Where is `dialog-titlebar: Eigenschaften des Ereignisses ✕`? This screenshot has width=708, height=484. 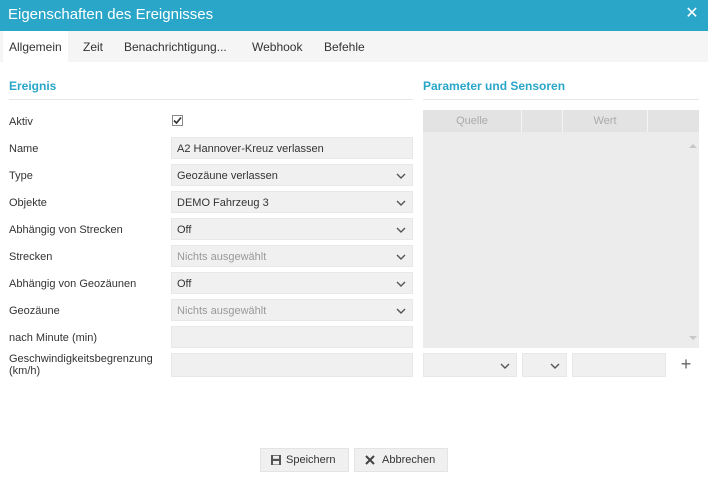 dialog-titlebar: Eigenschaften des Ereignisses ✕ is located at coordinates (354, 15).